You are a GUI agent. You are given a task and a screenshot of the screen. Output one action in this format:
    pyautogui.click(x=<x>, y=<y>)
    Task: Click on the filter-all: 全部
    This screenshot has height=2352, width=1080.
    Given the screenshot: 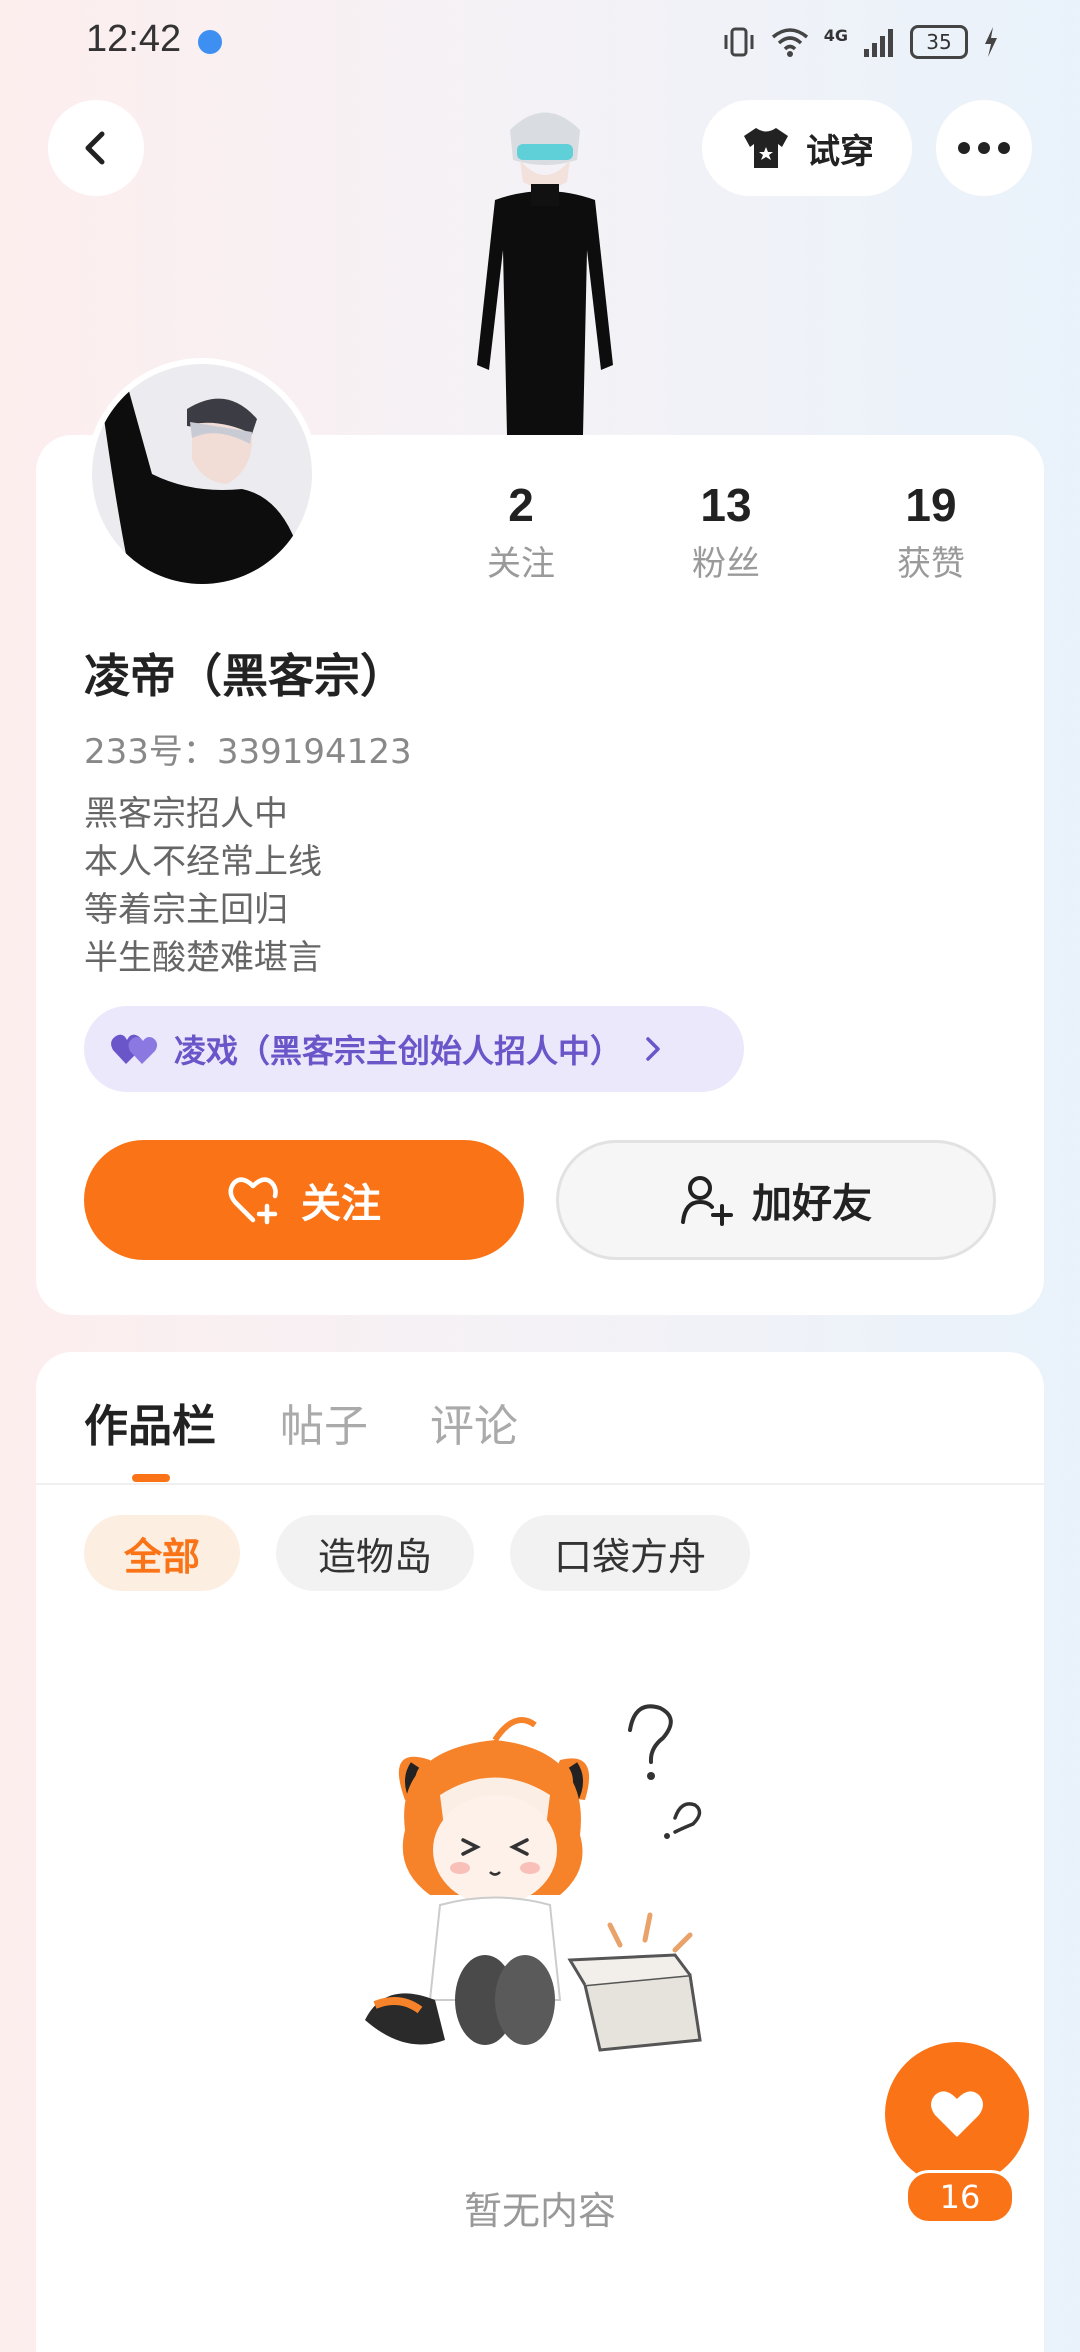 What is the action you would take?
    pyautogui.click(x=162, y=1553)
    